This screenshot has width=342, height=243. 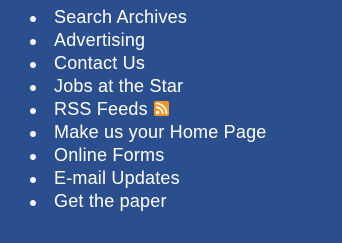 I want to click on list-item-online-forms: Online Forms, so click(x=133, y=155).